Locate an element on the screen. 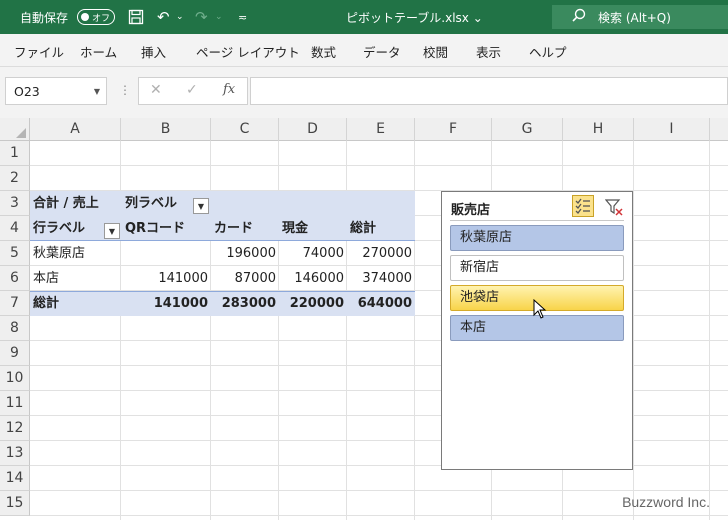 This screenshot has width=728, height=520. clear-filter-button is located at coordinates (614, 207).